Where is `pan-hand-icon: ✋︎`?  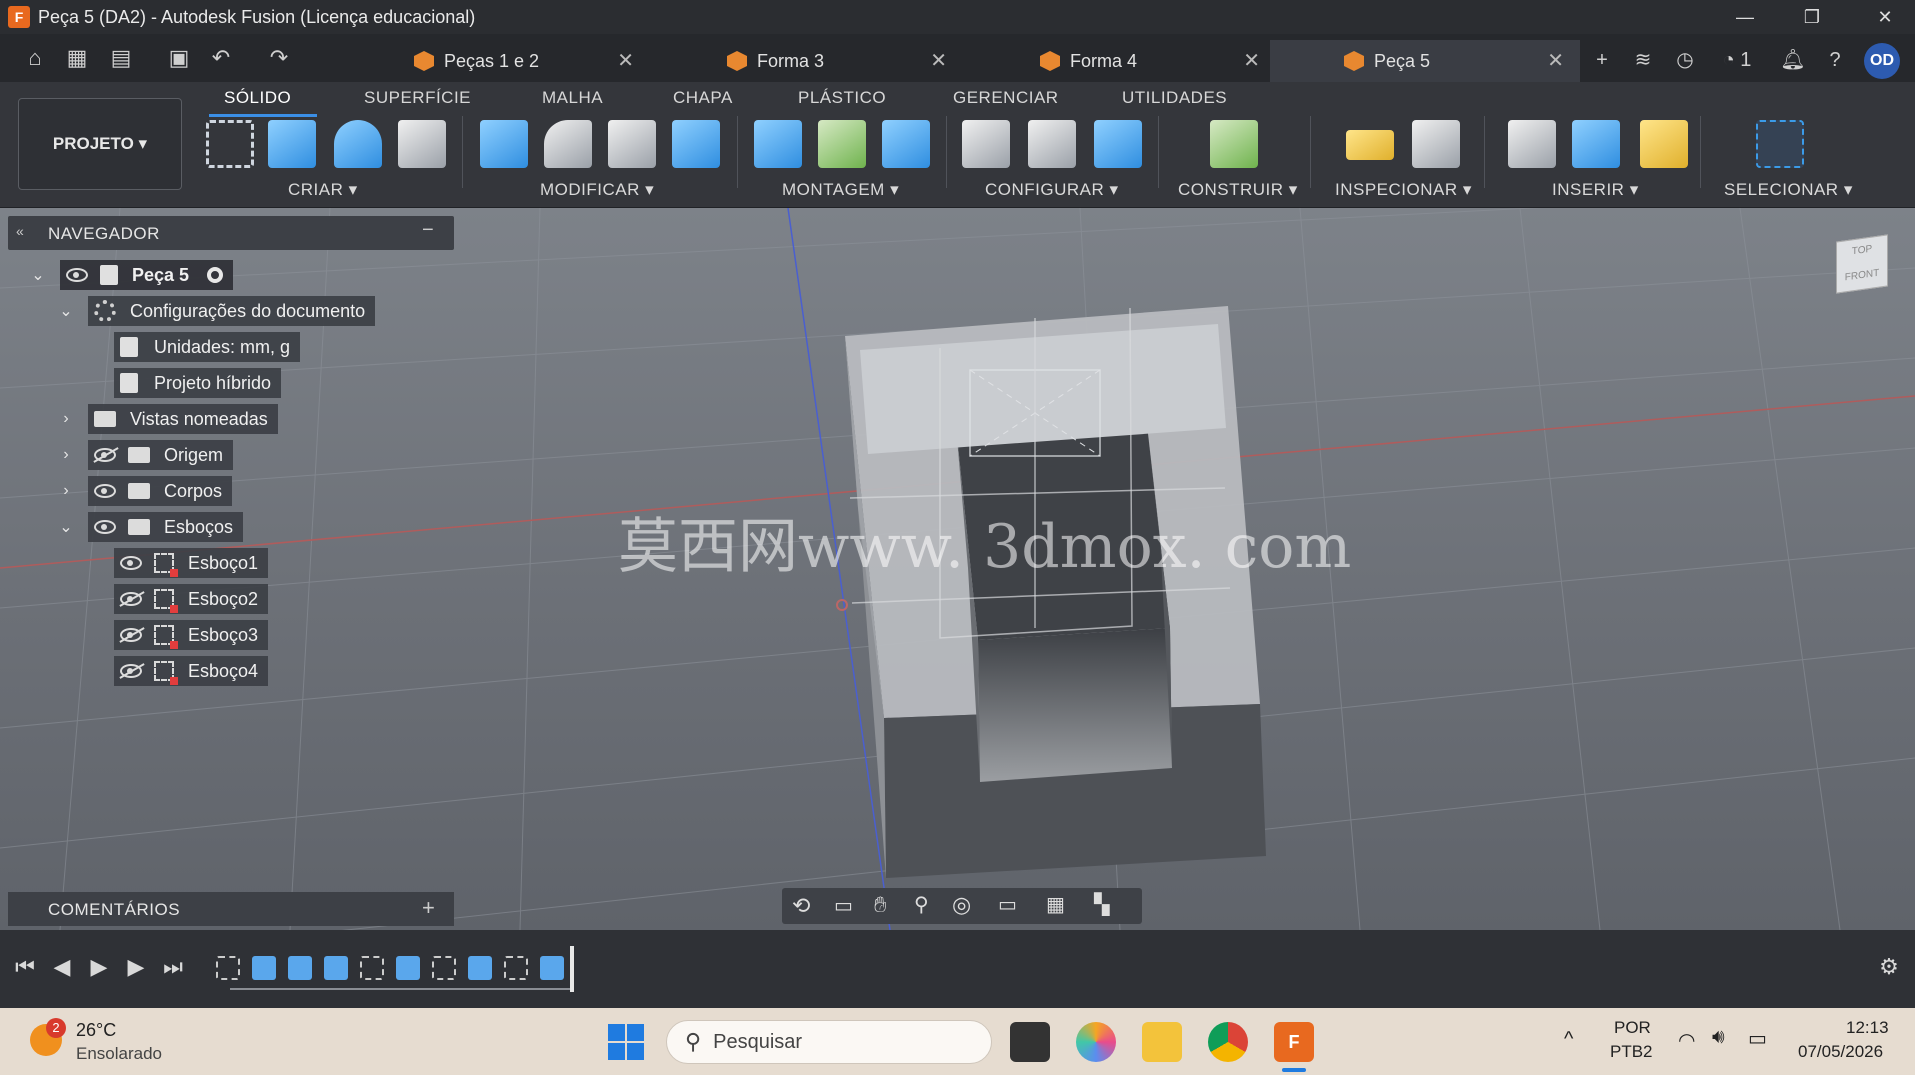
pan-hand-icon: ✋︎ is located at coordinates (880, 905).